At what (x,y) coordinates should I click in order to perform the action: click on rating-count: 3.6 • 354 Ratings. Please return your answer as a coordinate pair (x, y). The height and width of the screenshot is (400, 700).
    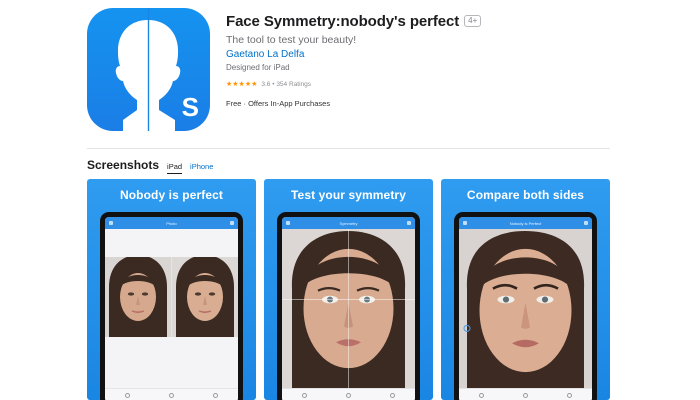
    Looking at the image, I should click on (286, 84).